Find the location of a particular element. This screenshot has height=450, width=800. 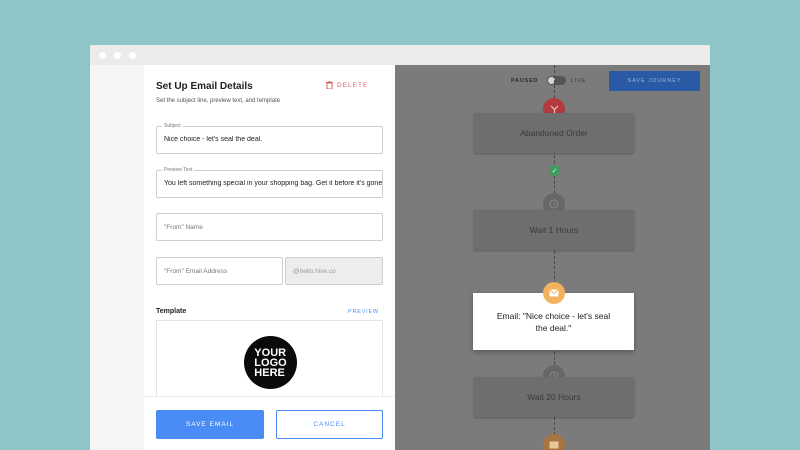

trash-icon is located at coordinates (329, 85).